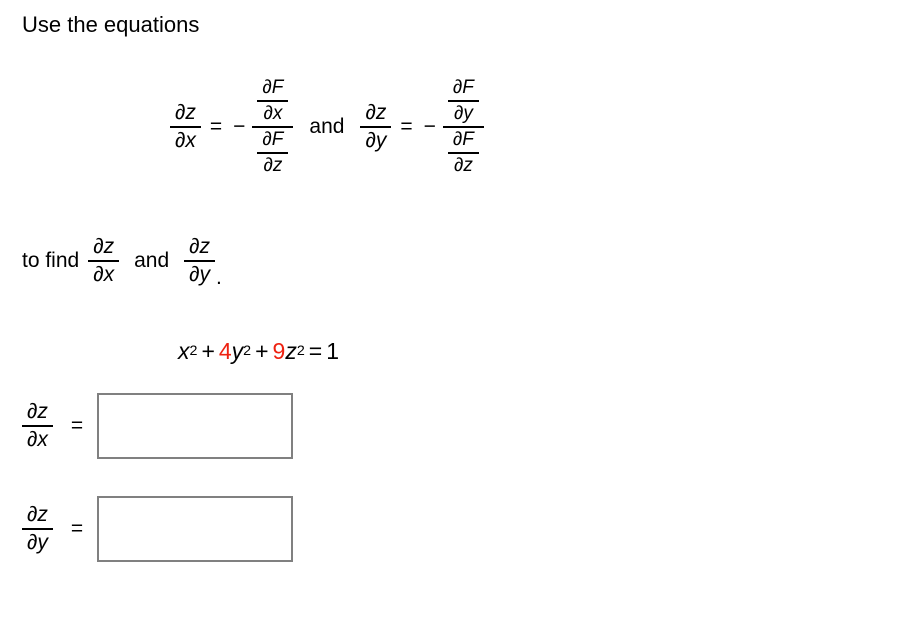  Describe the element at coordinates (185, 112) in the screenshot. I see `formula1-lhs-numerator: ∂z` at that location.